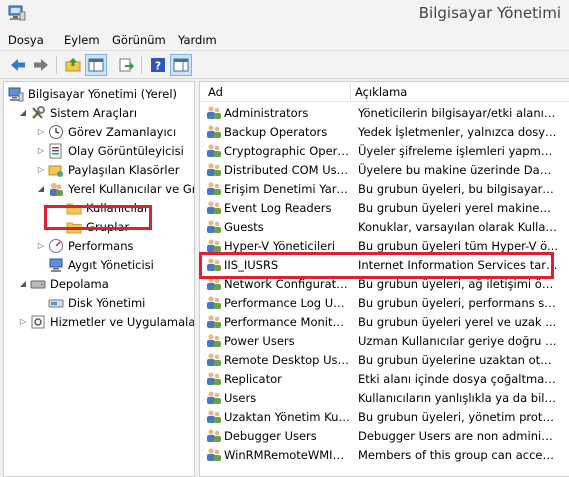 The width and height of the screenshot is (569, 477). What do you see at coordinates (82, 40) in the screenshot?
I see `menu-action: Eylem` at bounding box center [82, 40].